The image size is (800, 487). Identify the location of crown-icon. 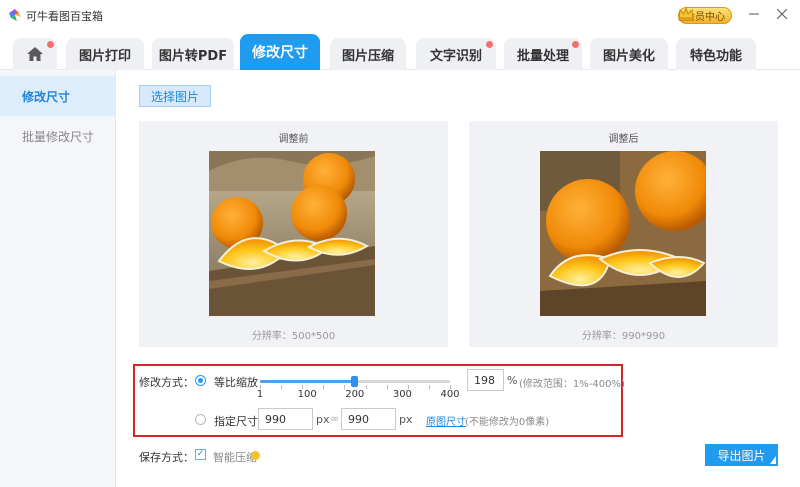
(686, 13).